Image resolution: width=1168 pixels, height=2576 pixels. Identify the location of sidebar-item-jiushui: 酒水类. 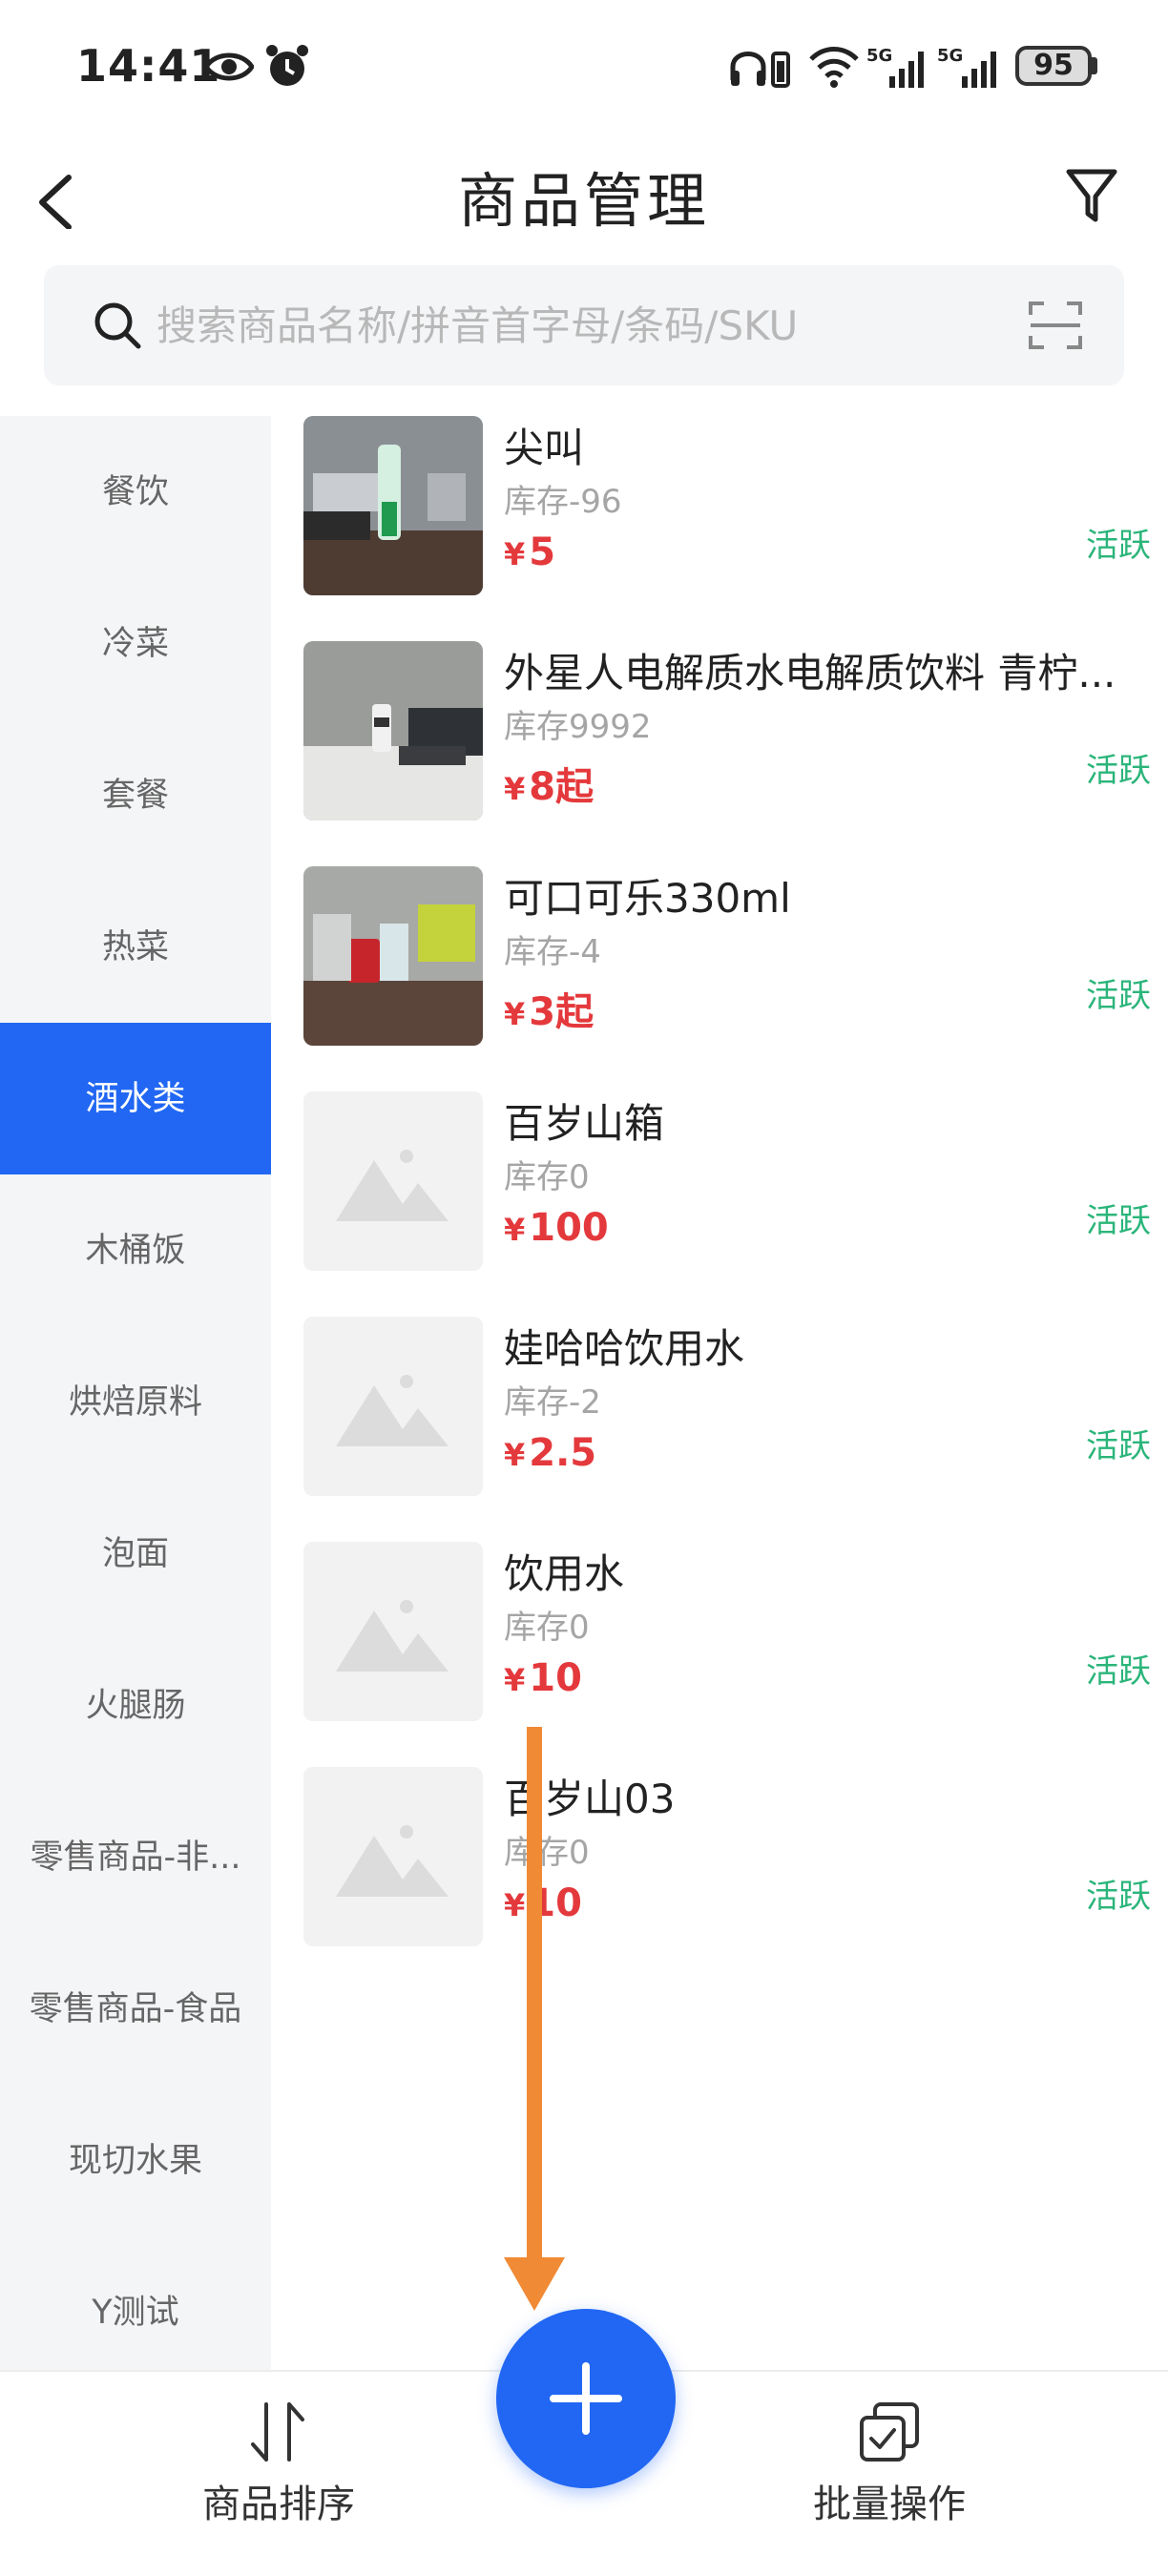
(135, 1098).